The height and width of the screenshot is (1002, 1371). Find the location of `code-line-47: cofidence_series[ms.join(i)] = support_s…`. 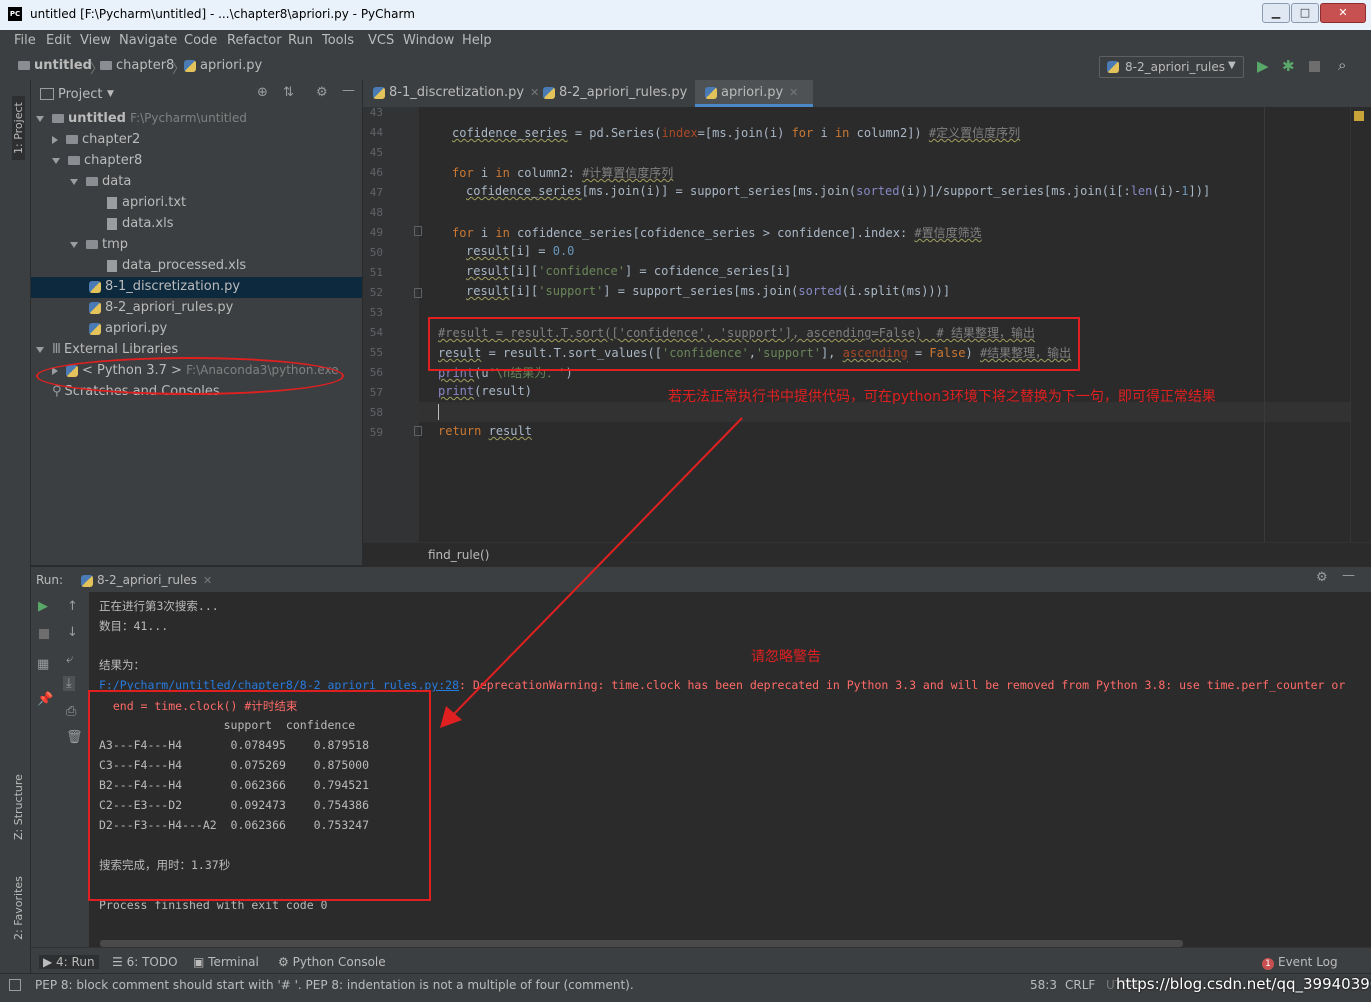

code-line-47: cofidence_series[ms.join(i)] = support_s… is located at coordinates (838, 191).